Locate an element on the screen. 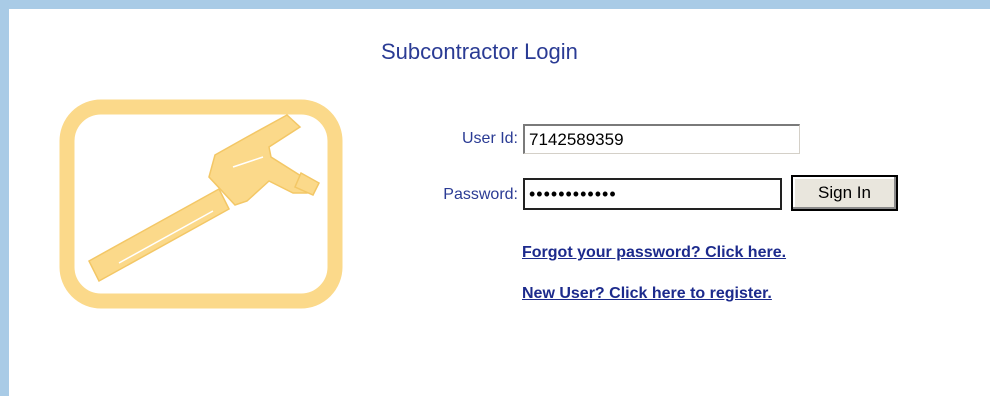  user-id-input is located at coordinates (661, 139).